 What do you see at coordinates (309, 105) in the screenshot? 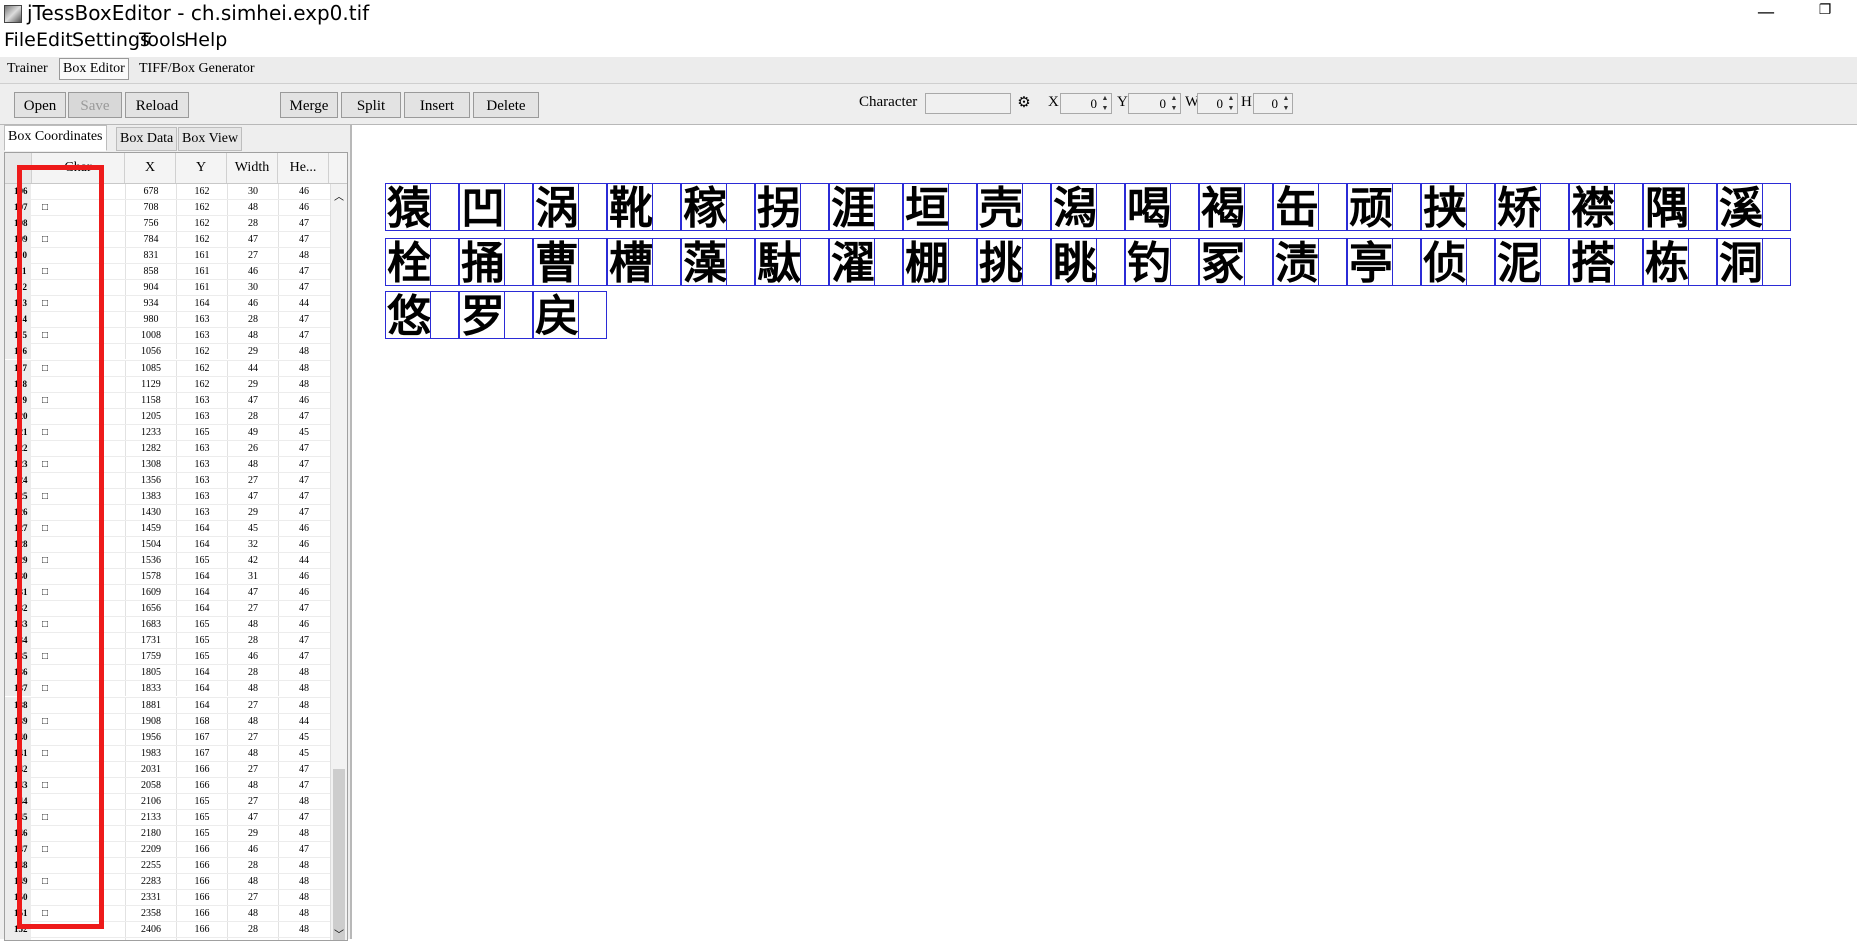
I see `merge-button: Merge` at bounding box center [309, 105].